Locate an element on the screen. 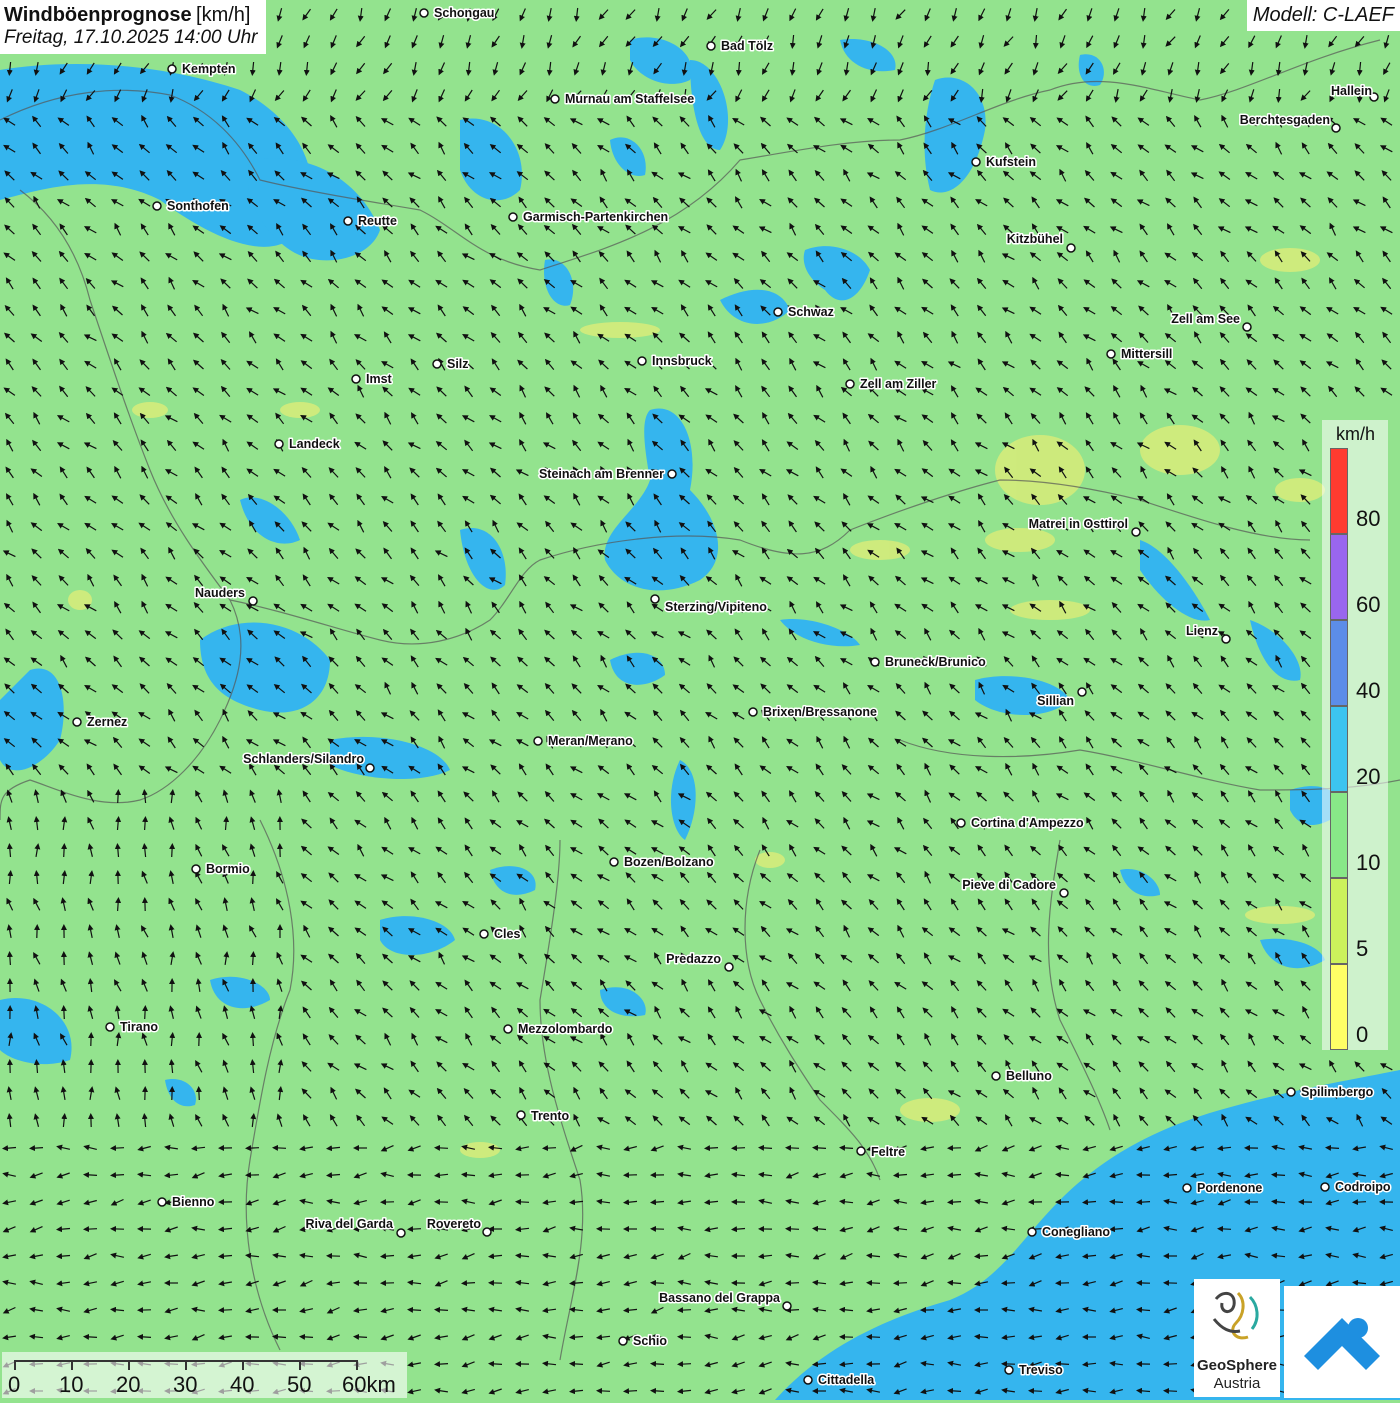 This screenshot has width=1400, height=1403. city-label: Steinach am Brenner is located at coordinates (601, 474).